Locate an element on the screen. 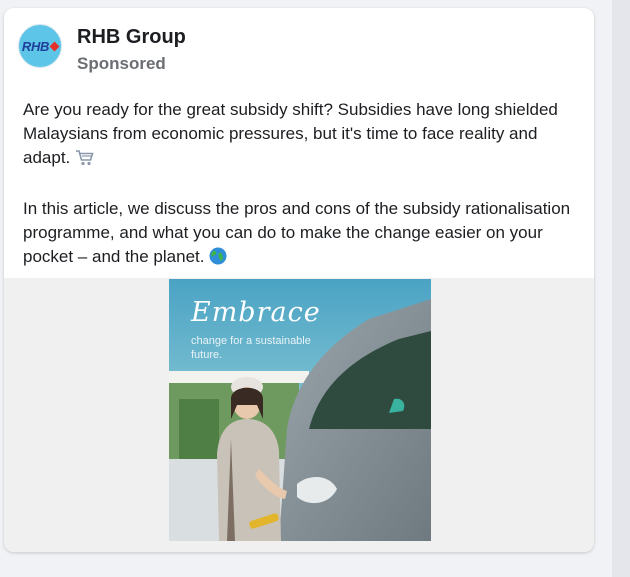 This screenshot has height=577, width=630. globe-icon is located at coordinates (218, 259).